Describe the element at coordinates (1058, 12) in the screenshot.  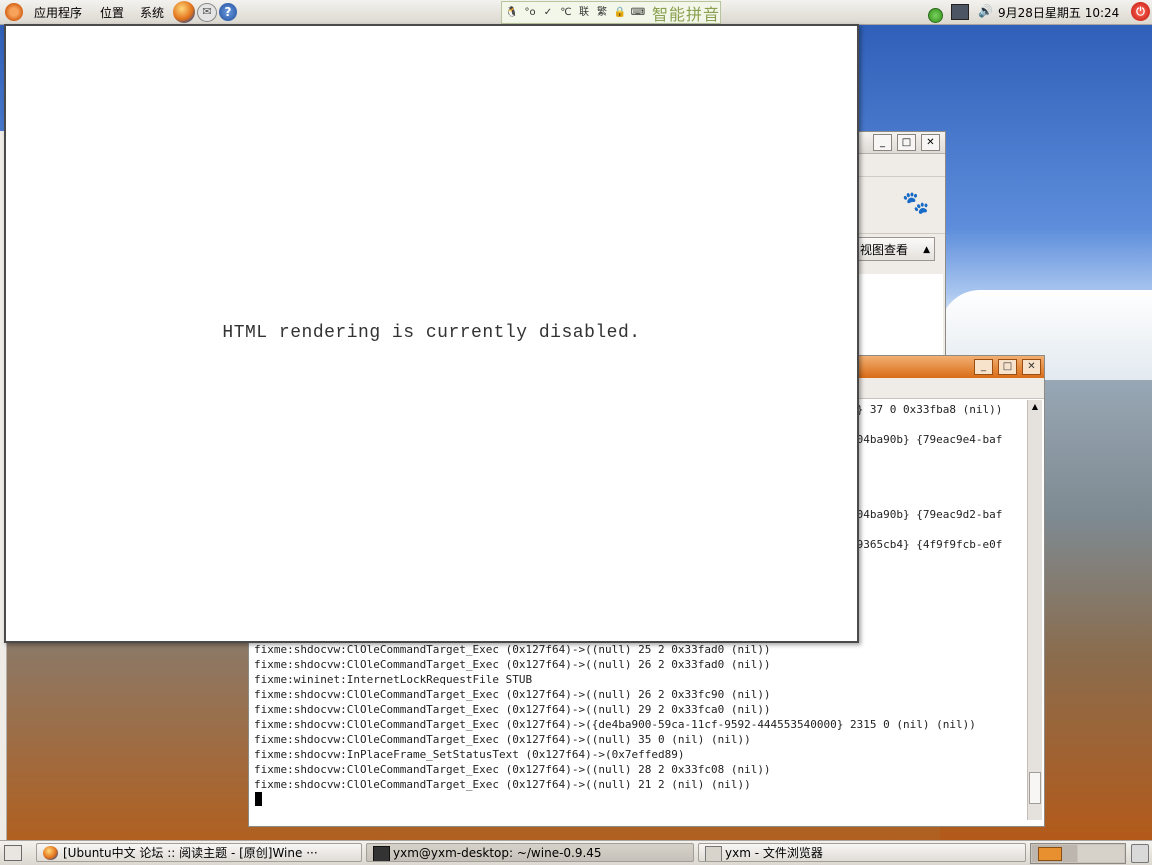
I see `clock: 9月28日星期五 10:24` at that location.